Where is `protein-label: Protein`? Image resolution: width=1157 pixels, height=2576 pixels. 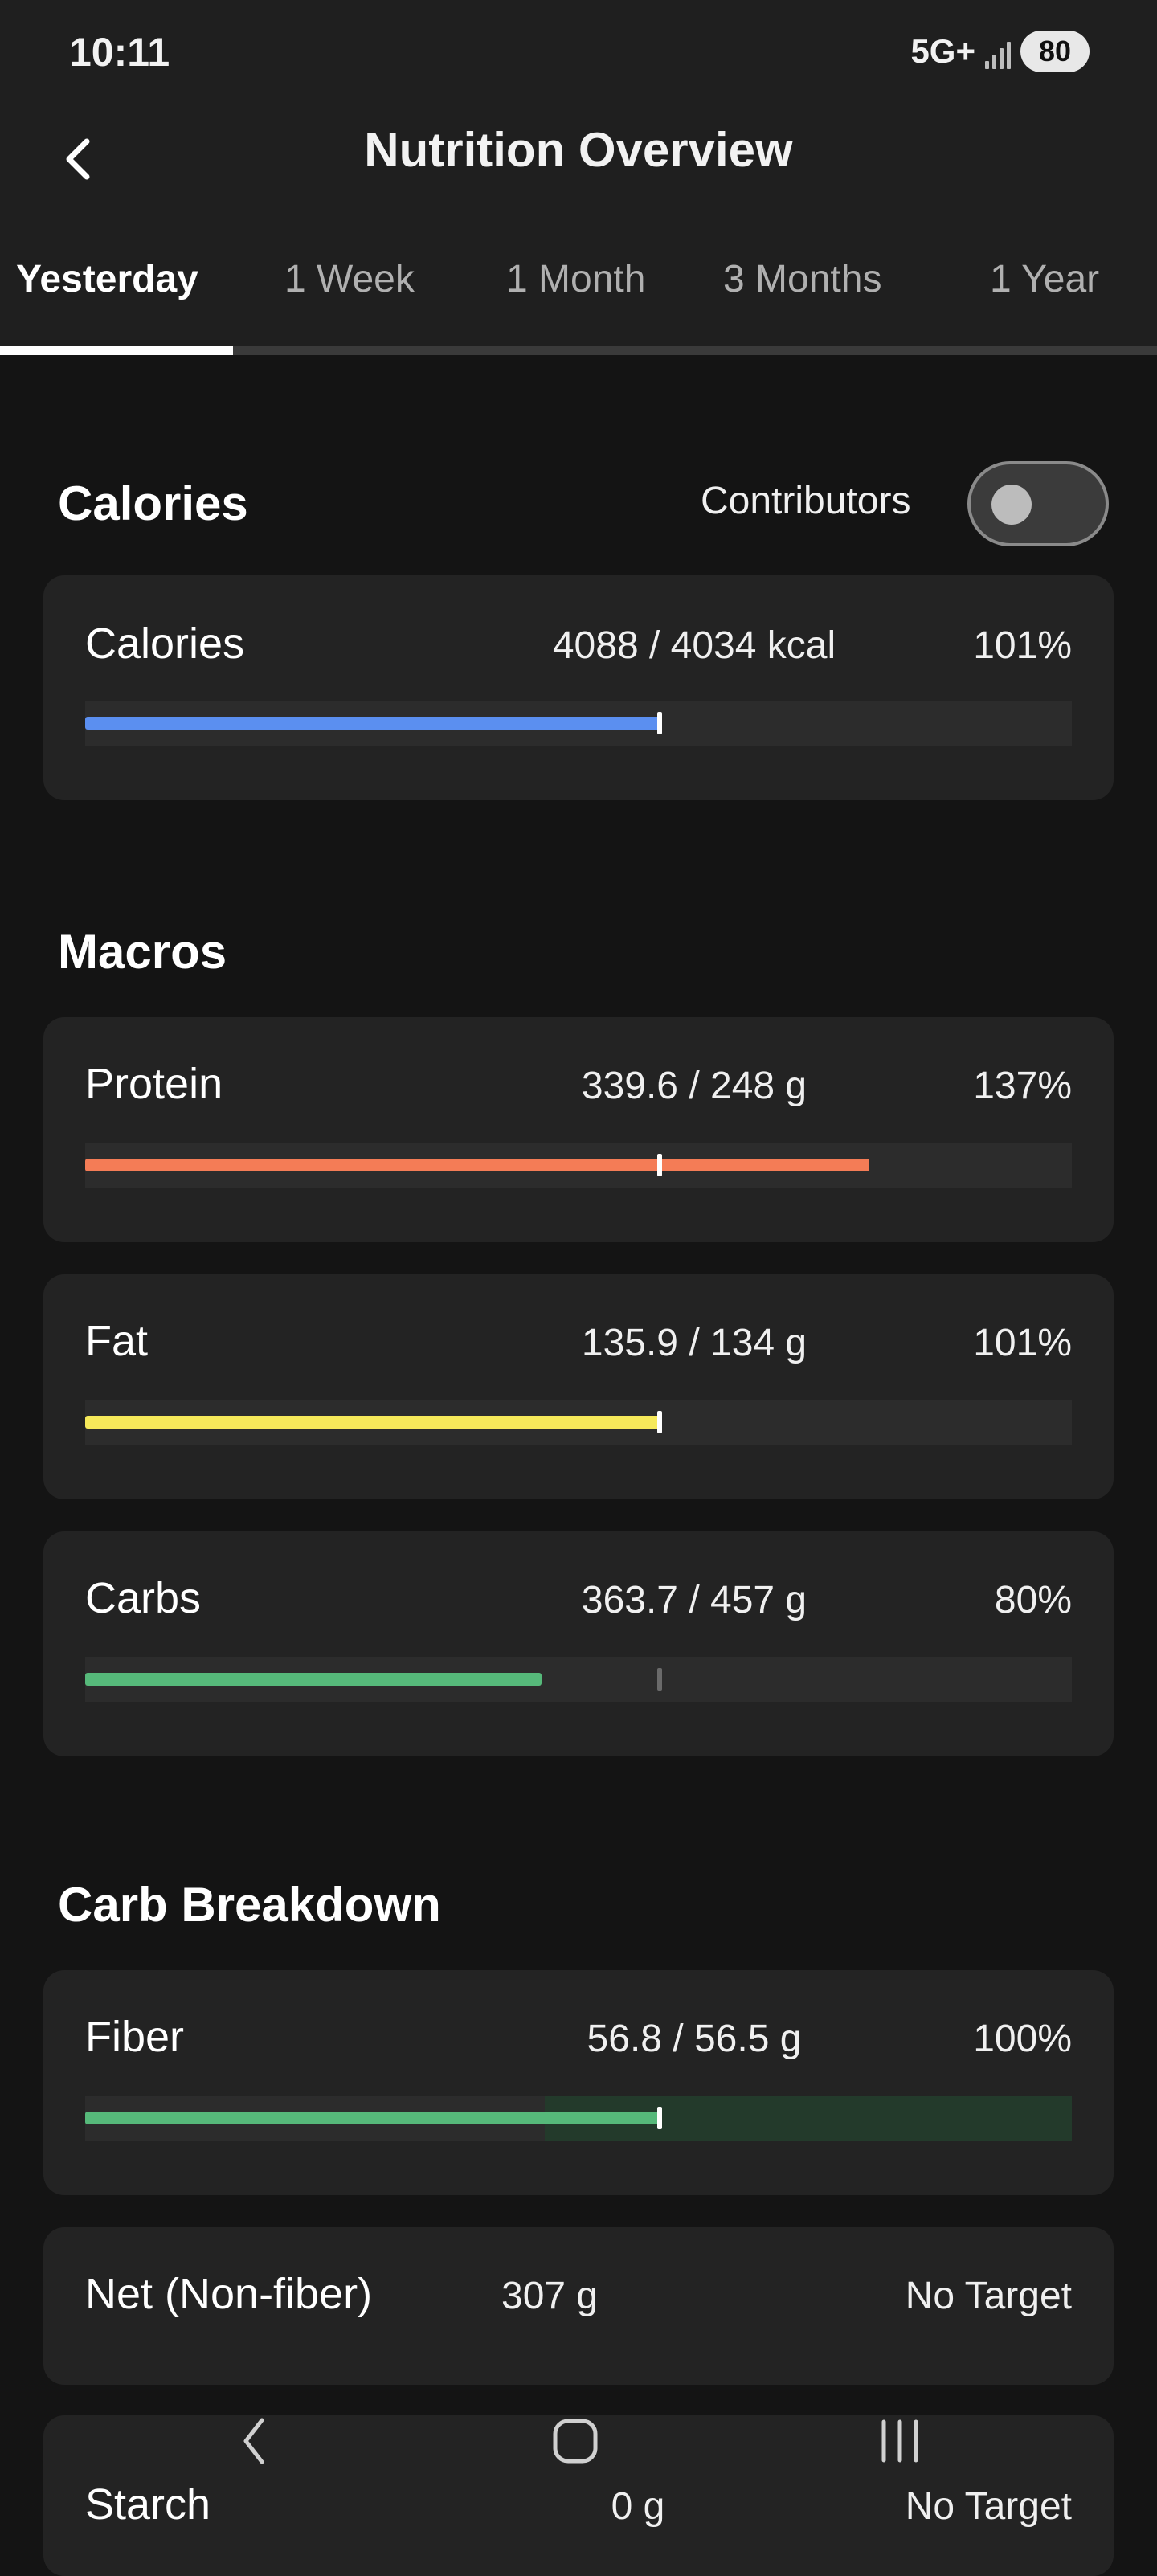
protein-label: Protein is located at coordinates (154, 1084).